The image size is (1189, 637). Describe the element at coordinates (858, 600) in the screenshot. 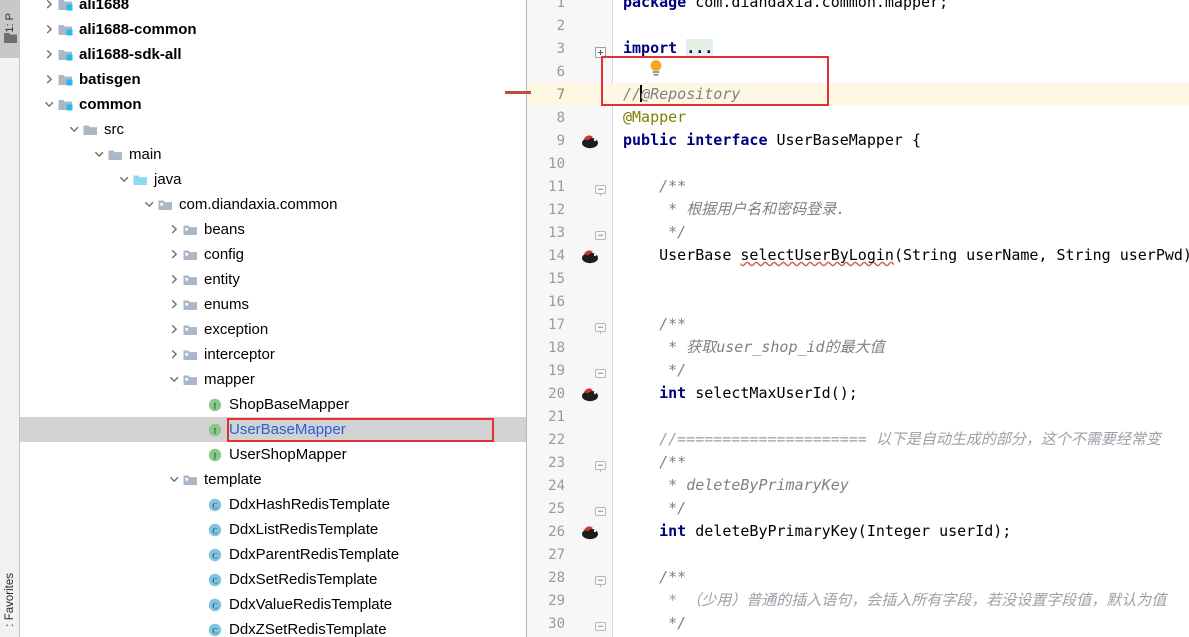

I see `code-line: 29 * （少用）普通的插入语句，会插入所有字段，若没设置字段值，默认为值` at that location.